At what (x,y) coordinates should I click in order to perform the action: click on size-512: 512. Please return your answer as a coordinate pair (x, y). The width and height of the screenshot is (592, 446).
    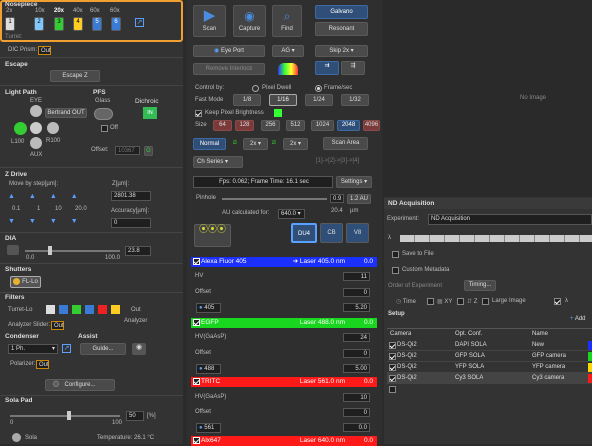
    Looking at the image, I should click on (295, 125).